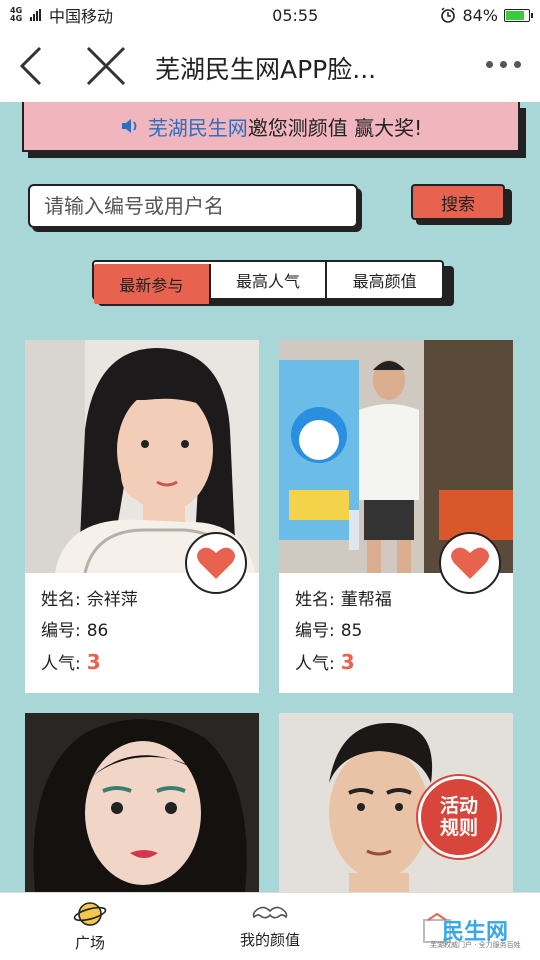  I want to click on search-input, so click(193, 206).